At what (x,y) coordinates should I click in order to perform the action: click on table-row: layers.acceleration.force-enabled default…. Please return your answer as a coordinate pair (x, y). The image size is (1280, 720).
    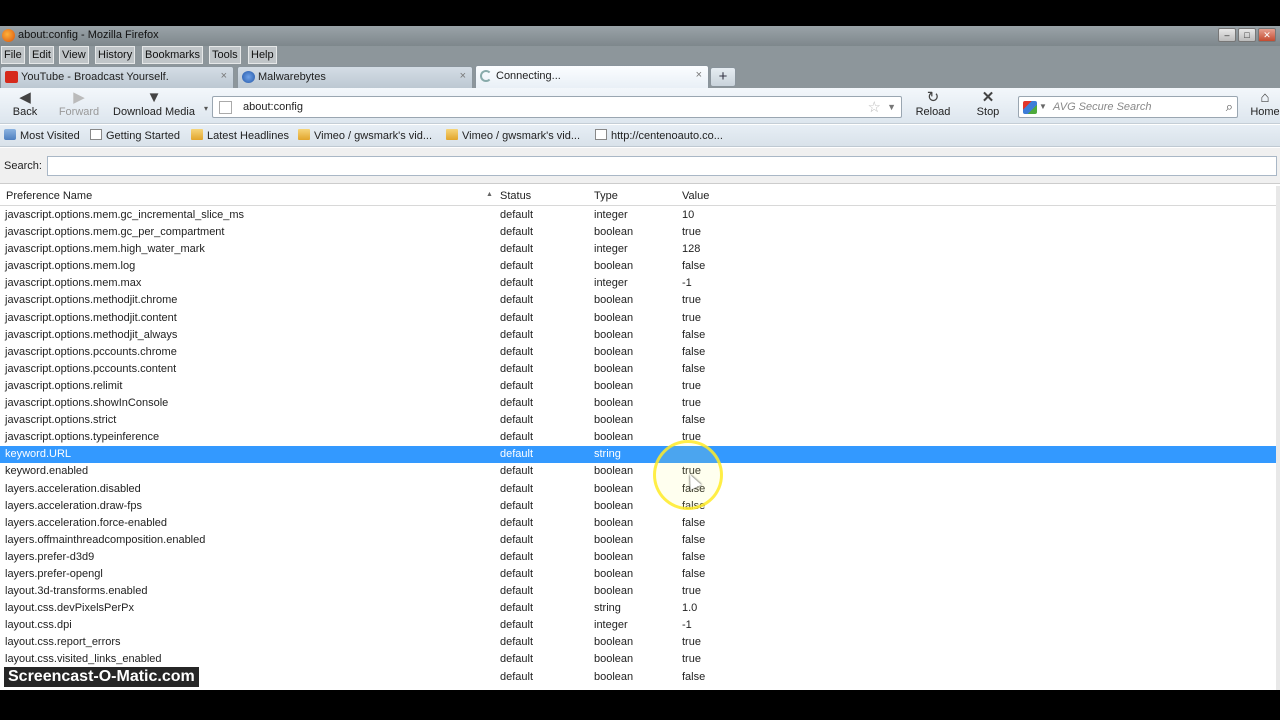
    Looking at the image, I should click on (638, 523).